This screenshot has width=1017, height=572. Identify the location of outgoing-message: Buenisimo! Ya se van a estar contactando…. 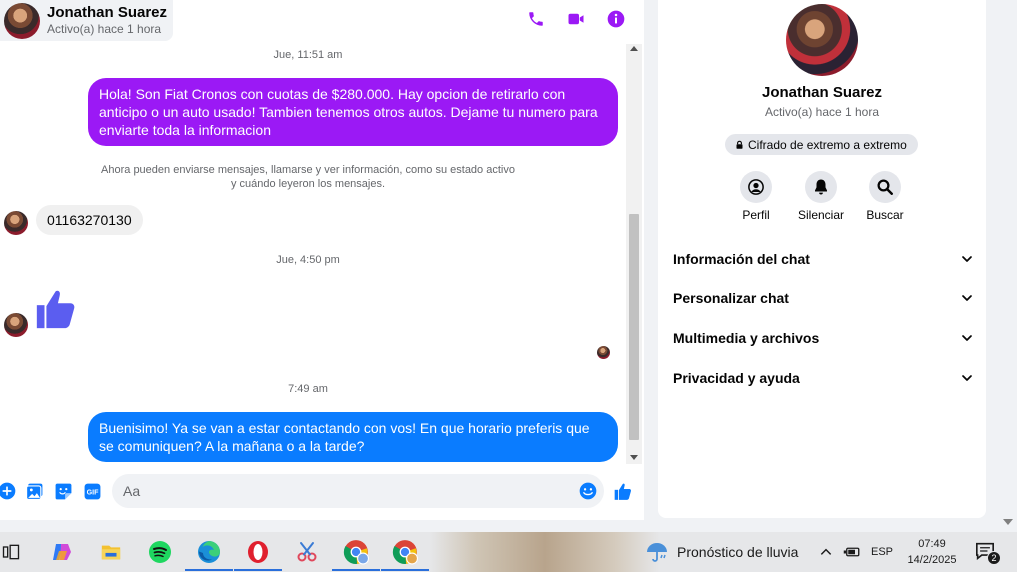
(353, 437).